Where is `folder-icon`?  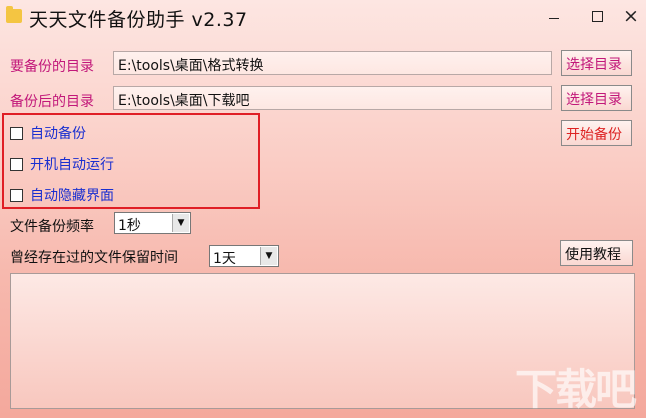
folder-icon is located at coordinates (14, 14).